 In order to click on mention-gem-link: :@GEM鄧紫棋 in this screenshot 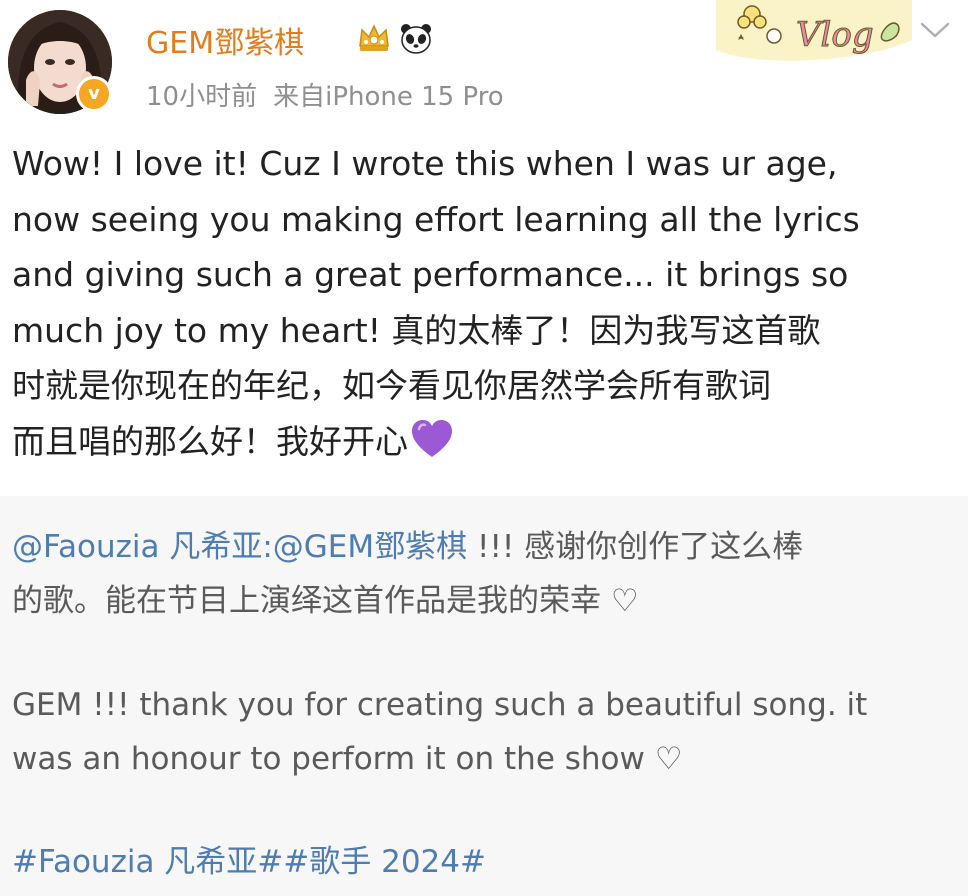, I will do `click(364, 547)`.